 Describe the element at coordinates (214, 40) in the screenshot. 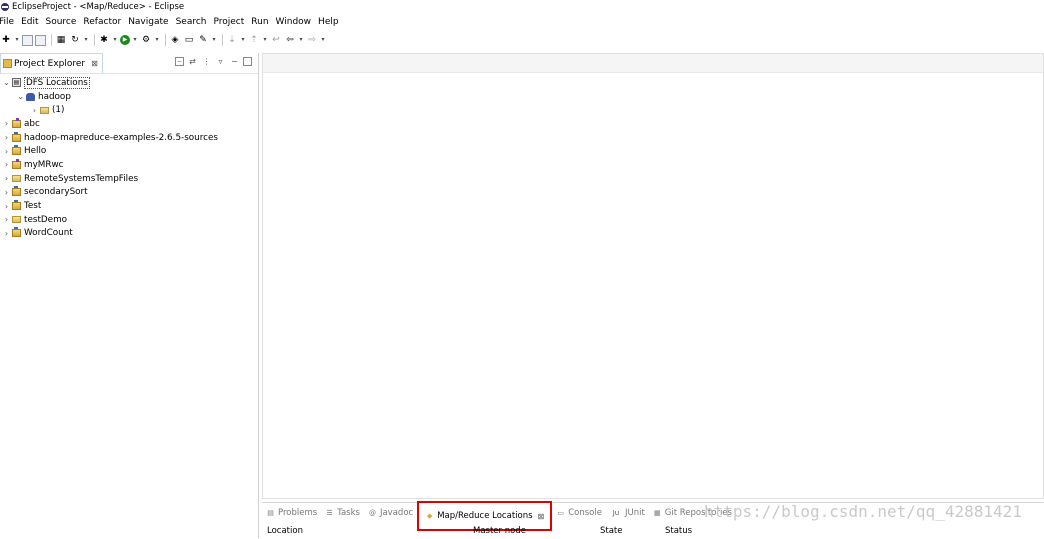

I see `pen-dropdown-icon: ▾` at that location.